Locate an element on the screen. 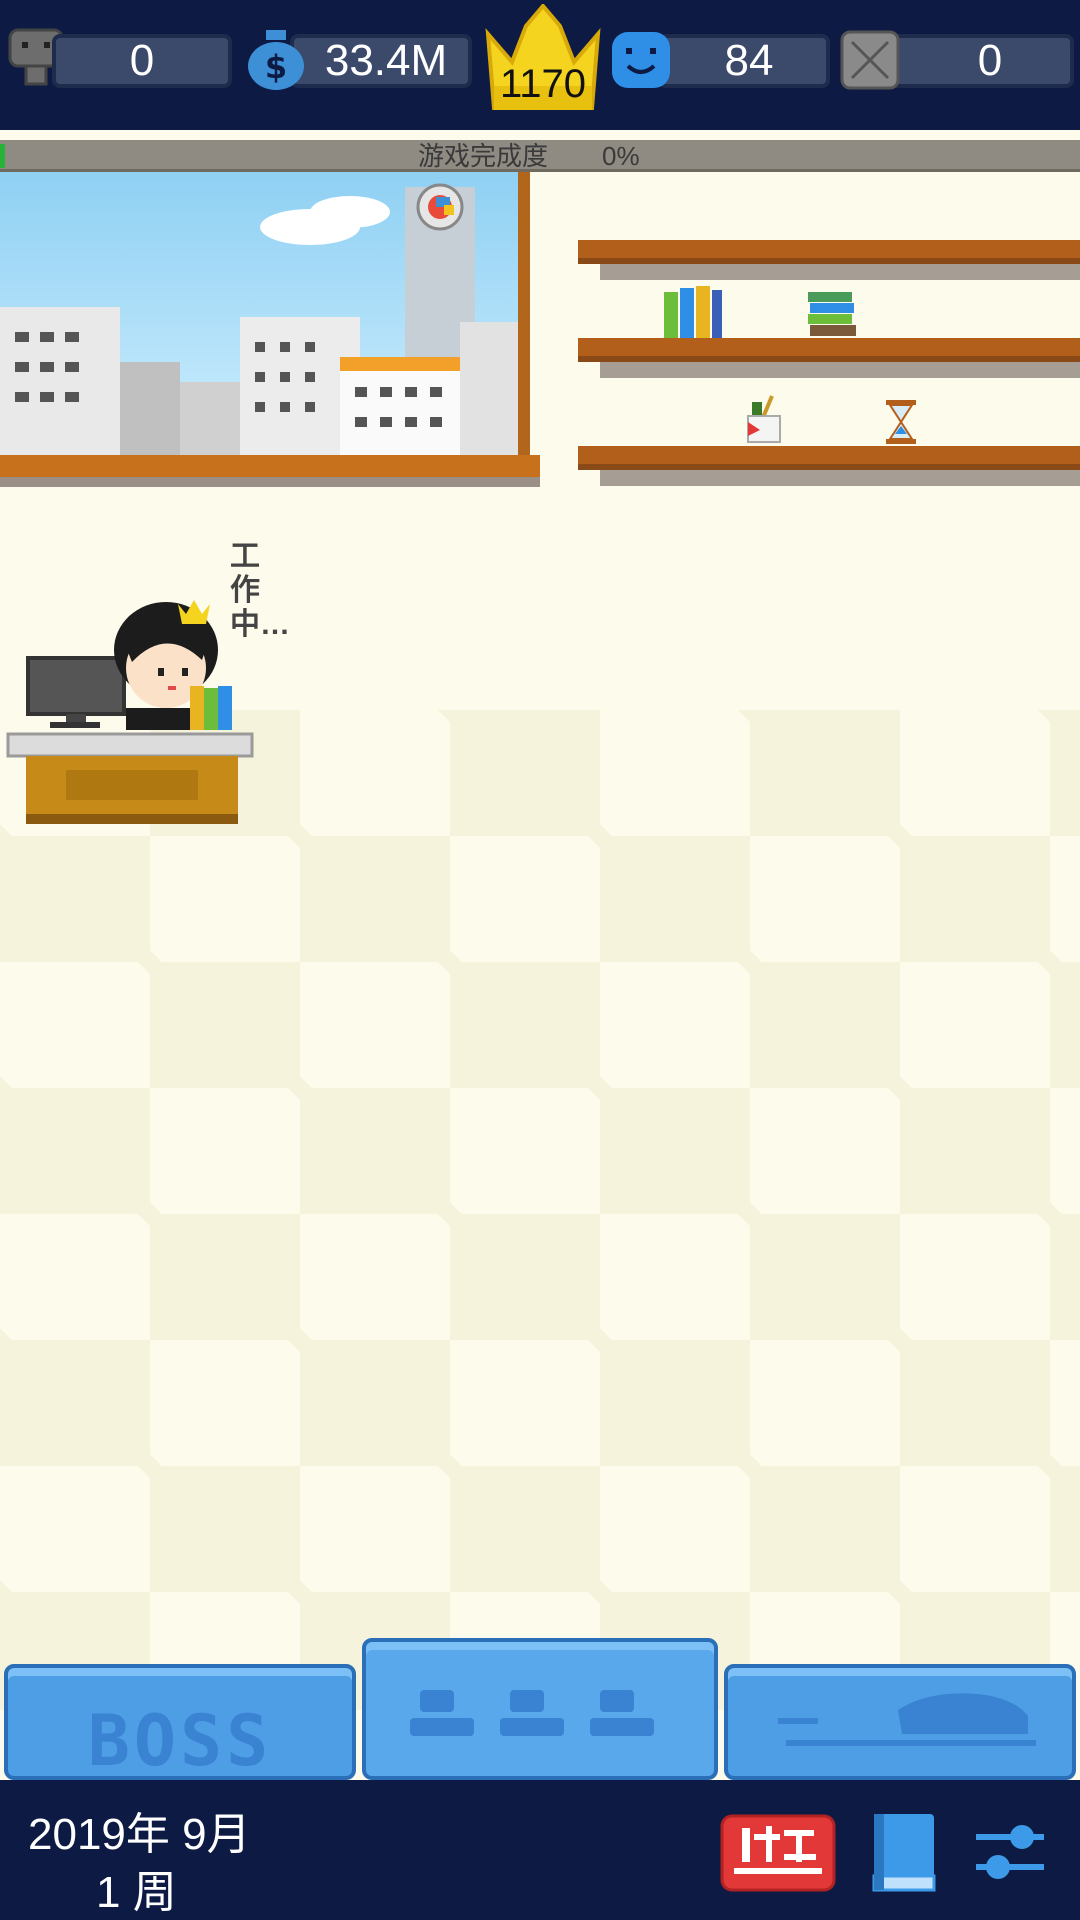 The width and height of the screenshot is (1080, 1920). car-icon is located at coordinates (907, 1719).